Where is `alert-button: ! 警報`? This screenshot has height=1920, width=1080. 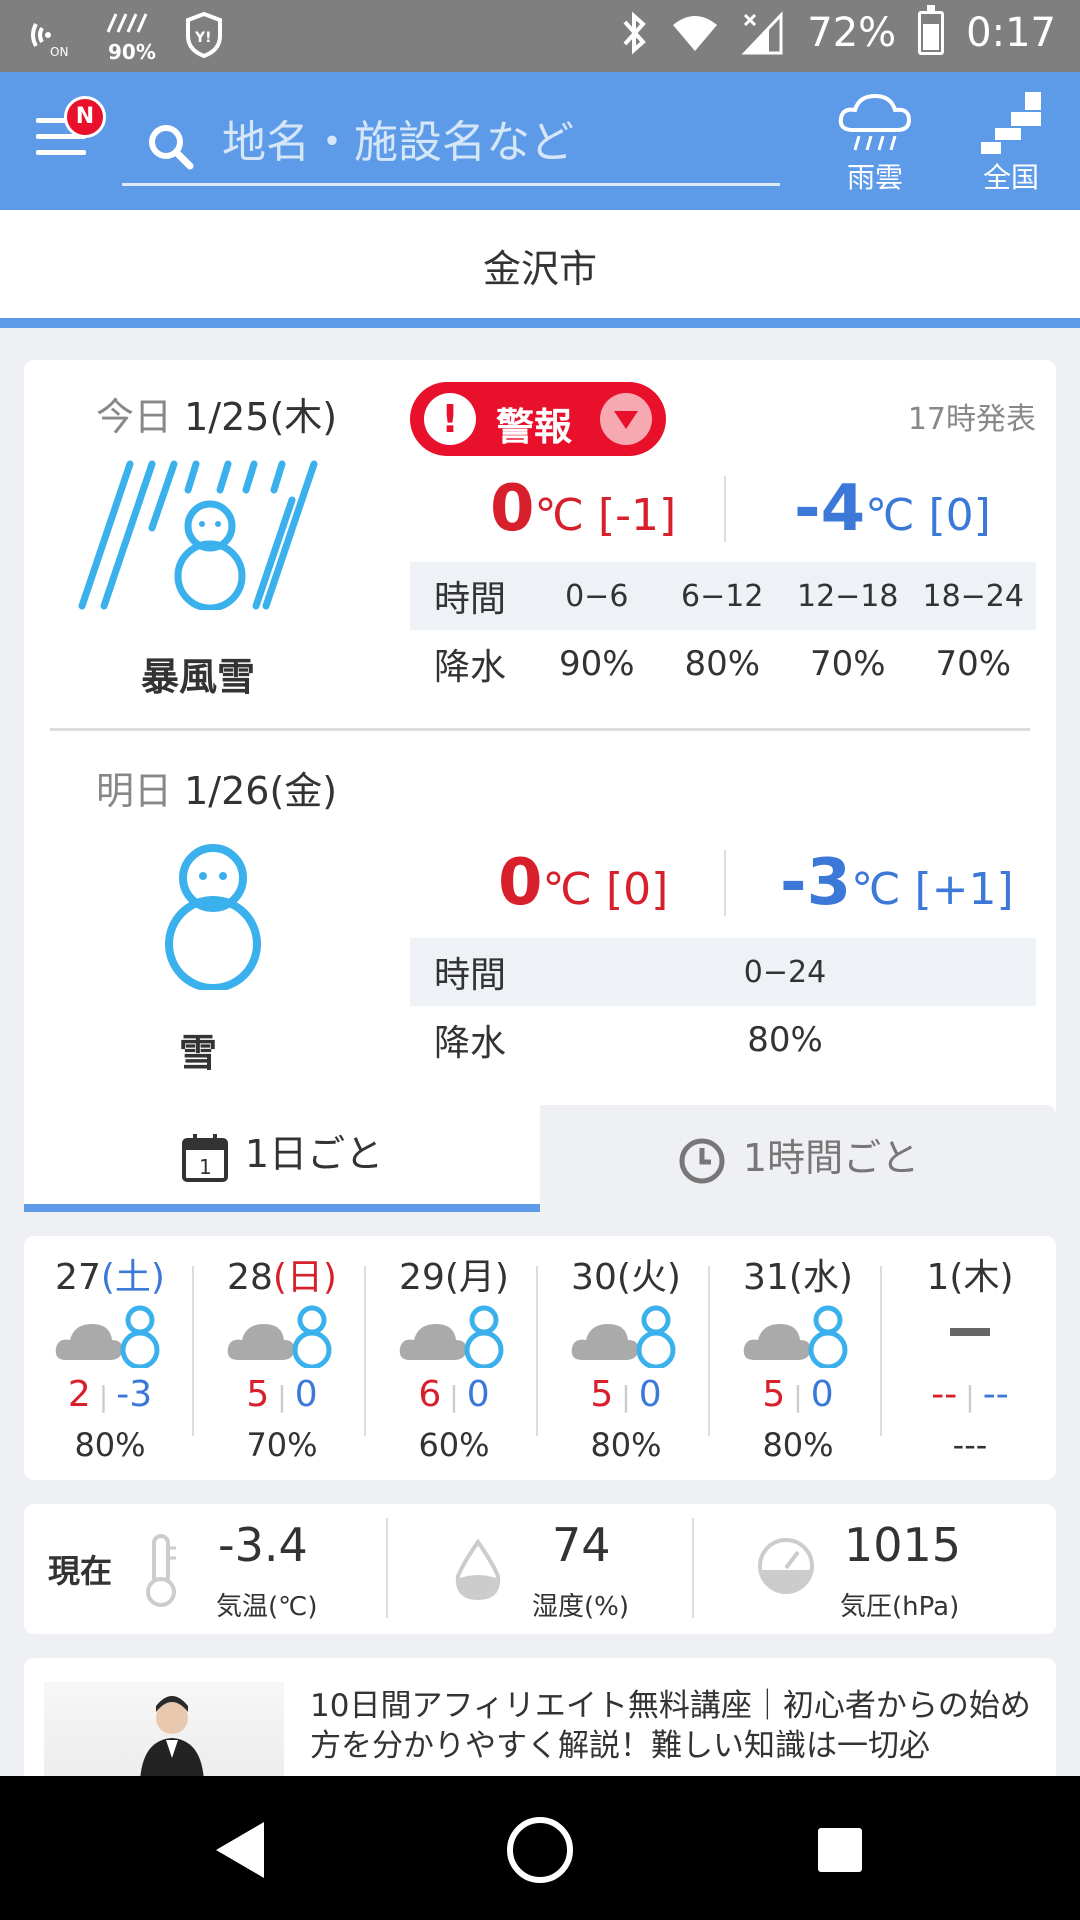
alert-button: ! 警報 is located at coordinates (538, 419).